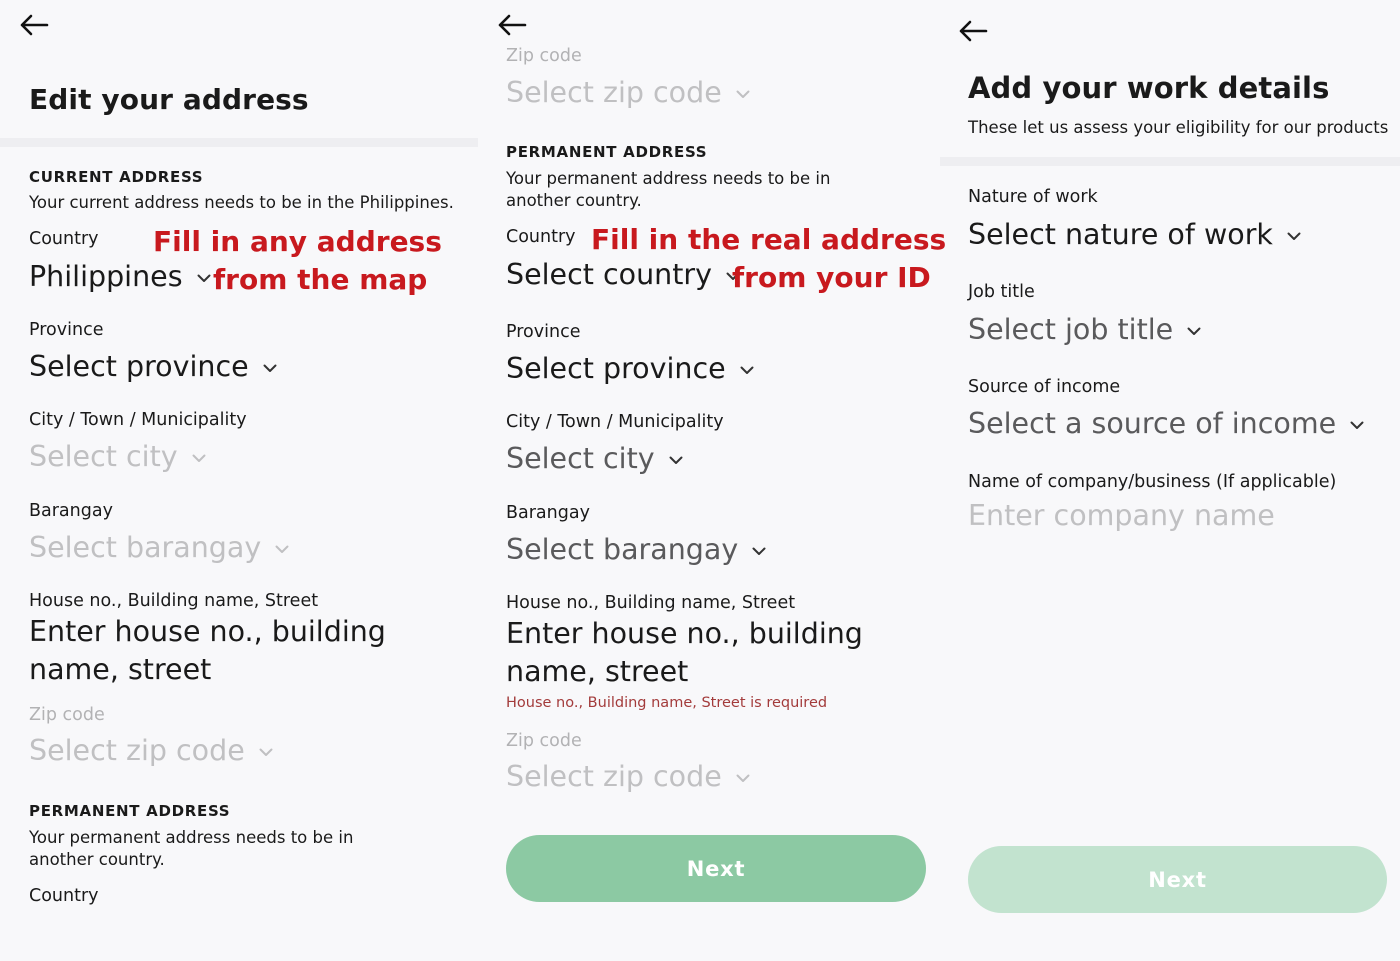 This screenshot has width=1400, height=961. I want to click on country-dropdown: Philippines, so click(120, 276).